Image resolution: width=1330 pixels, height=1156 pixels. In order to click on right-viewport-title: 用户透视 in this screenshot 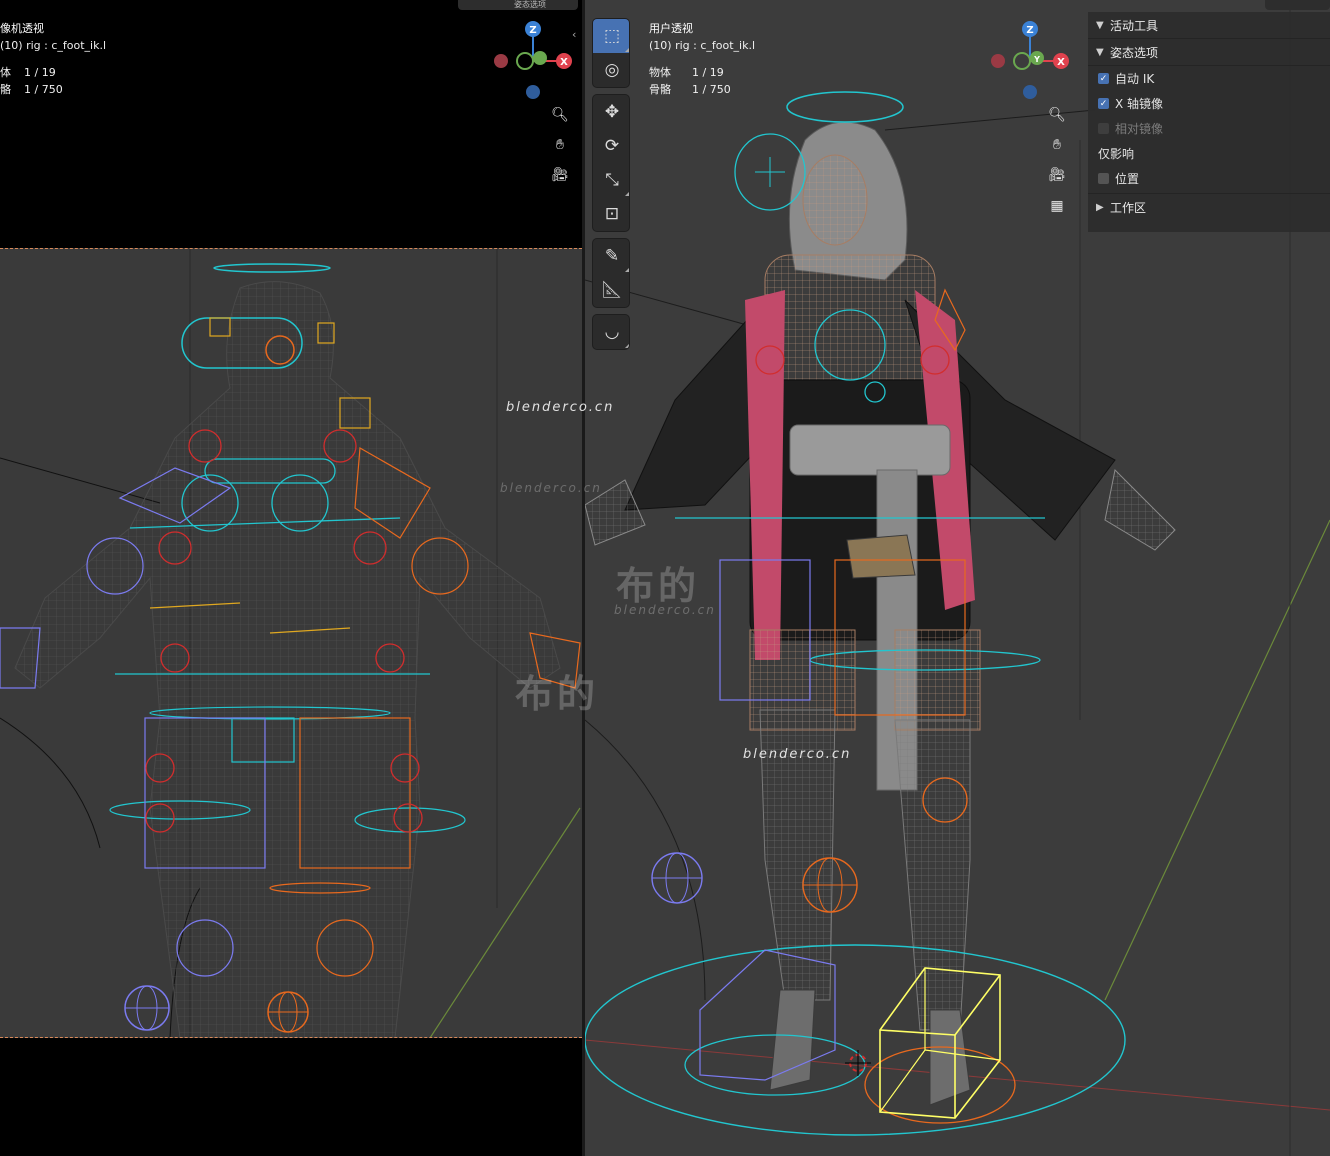, I will do `click(671, 28)`.